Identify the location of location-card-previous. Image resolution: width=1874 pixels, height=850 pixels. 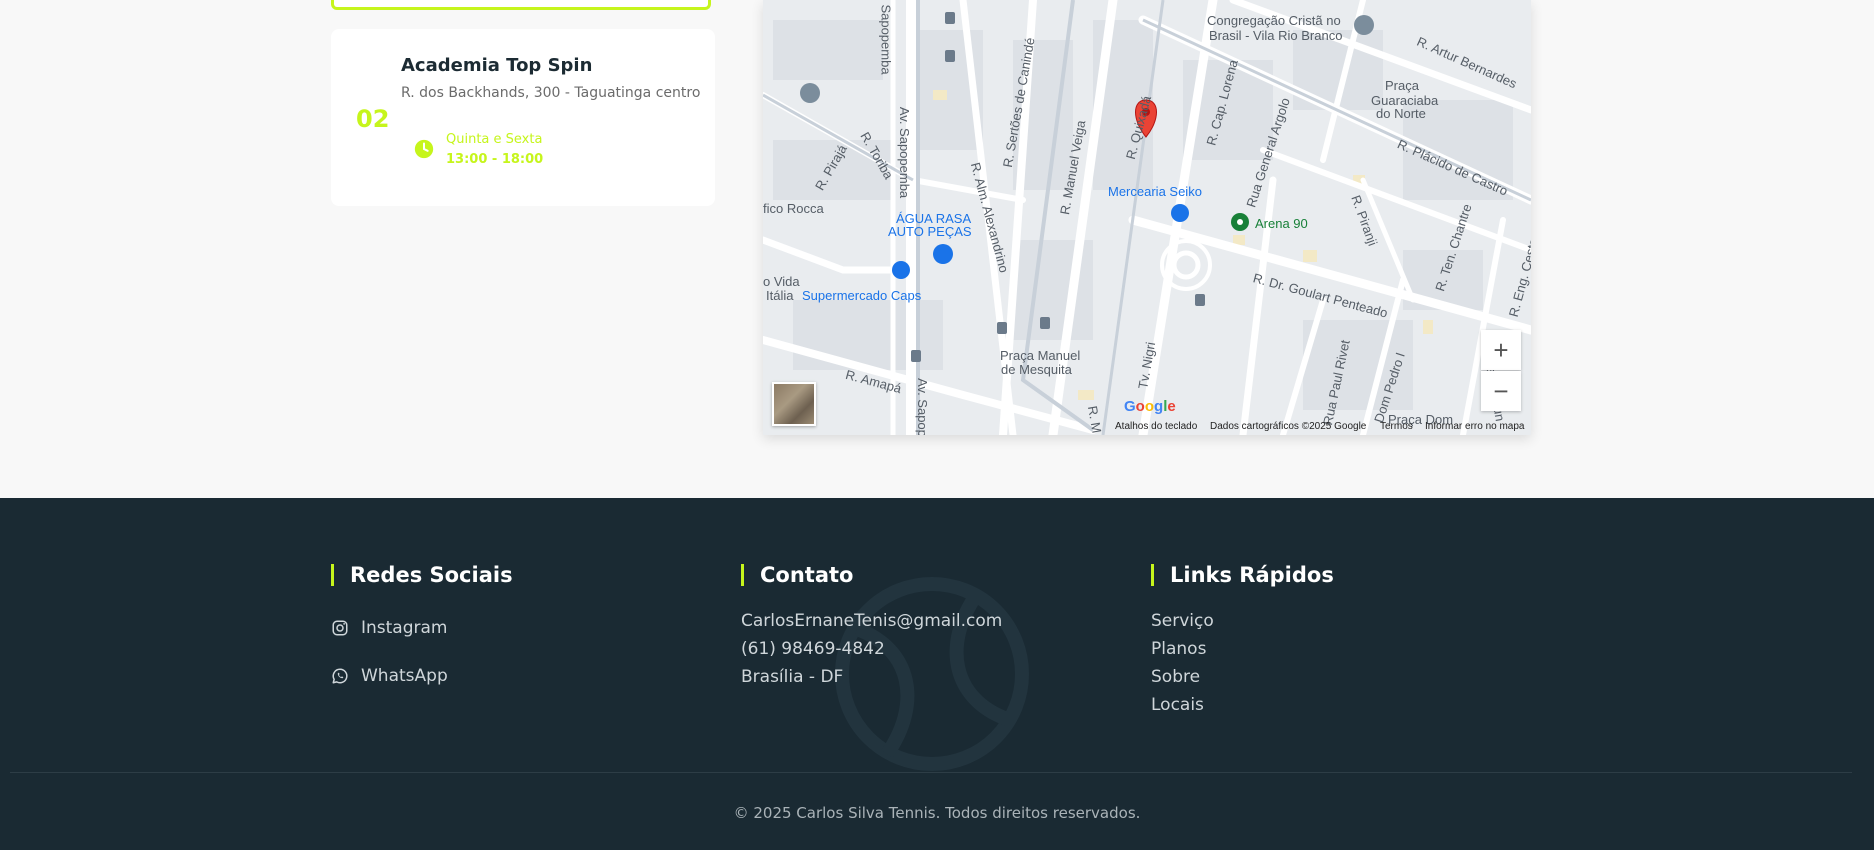
(521, 5).